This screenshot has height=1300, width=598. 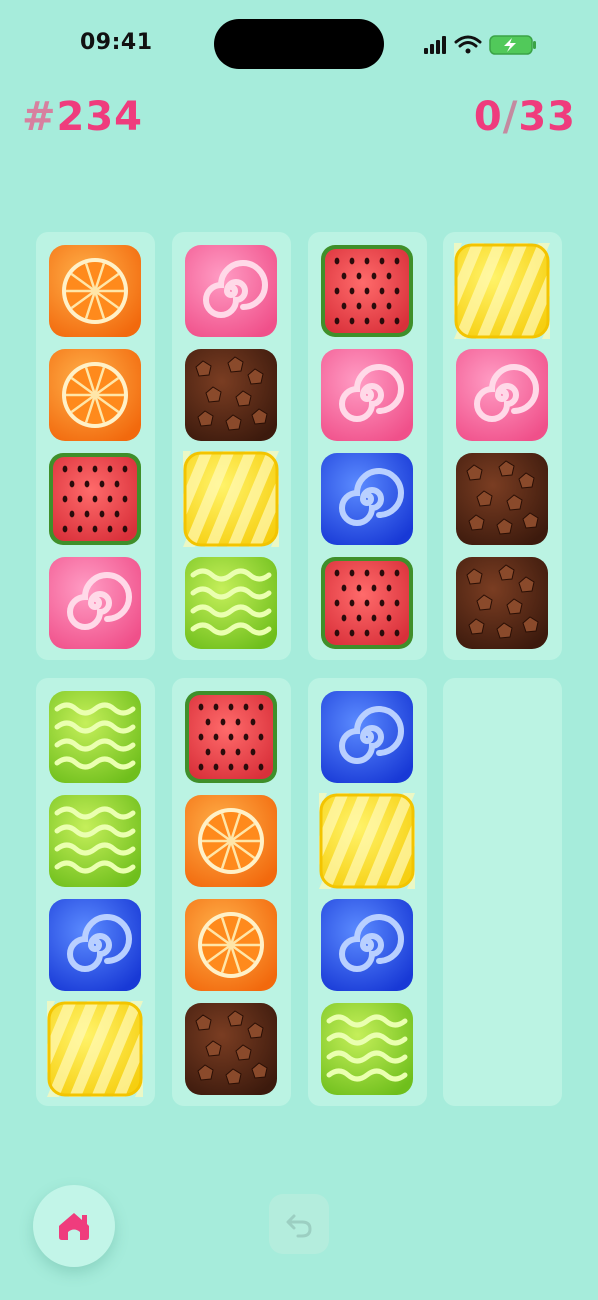 I want to click on status-bar: 09:41, so click(x=299, y=45).